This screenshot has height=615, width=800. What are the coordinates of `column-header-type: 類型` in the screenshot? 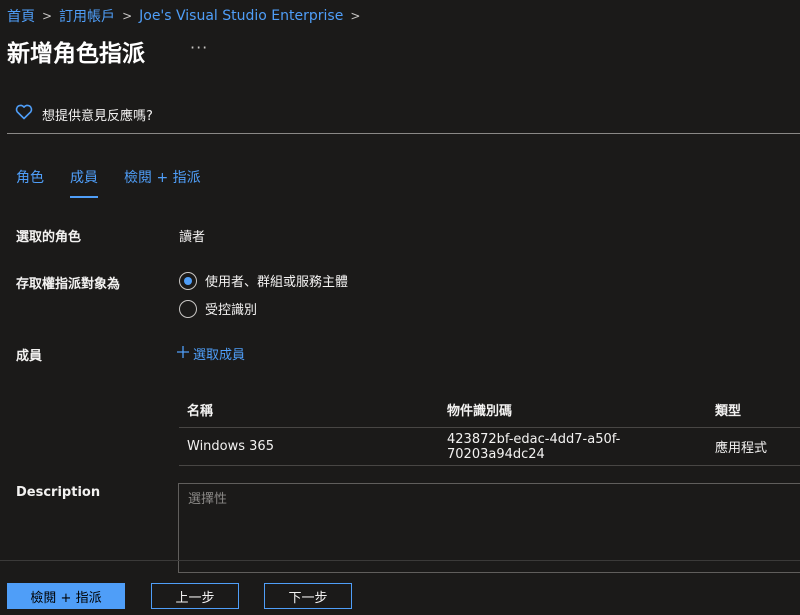 It's located at (757, 409).